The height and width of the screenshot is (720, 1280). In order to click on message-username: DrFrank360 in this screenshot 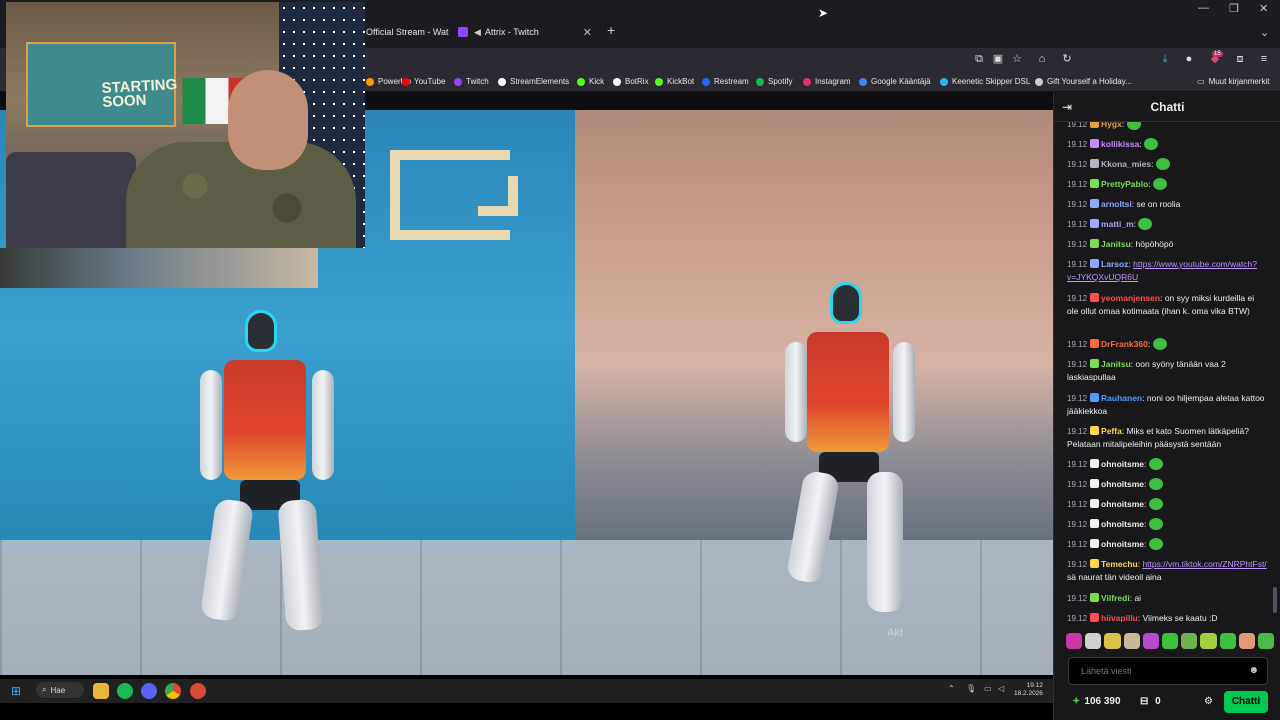, I will do `click(1124, 344)`.